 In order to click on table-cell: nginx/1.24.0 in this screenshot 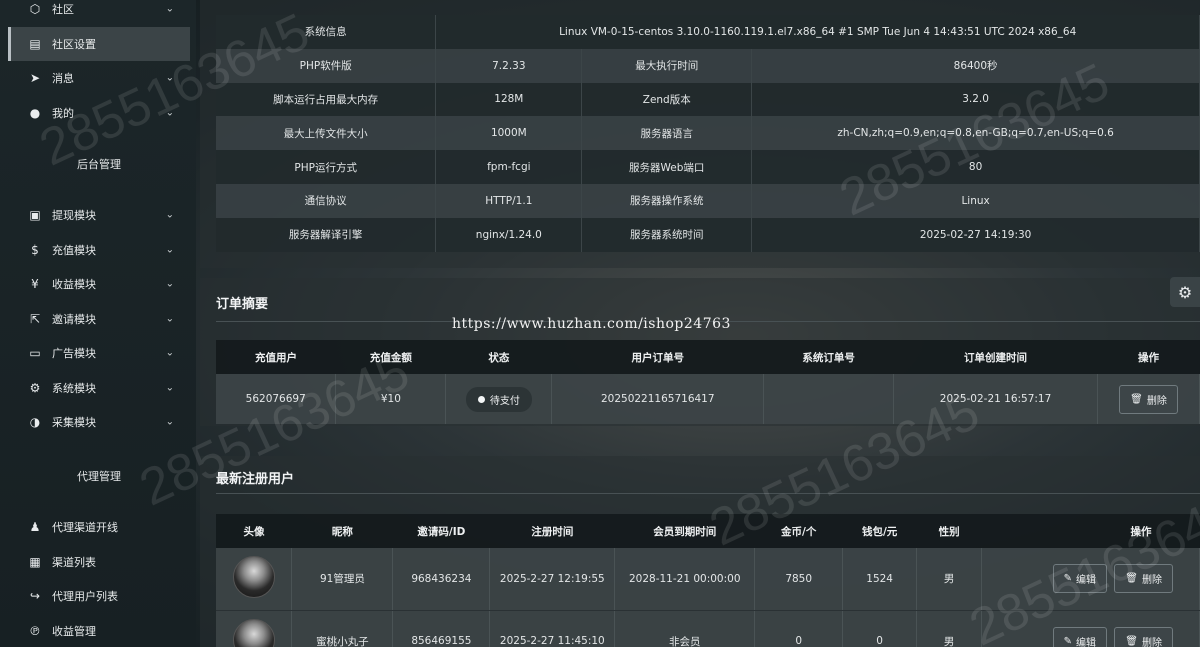, I will do `click(509, 234)`.